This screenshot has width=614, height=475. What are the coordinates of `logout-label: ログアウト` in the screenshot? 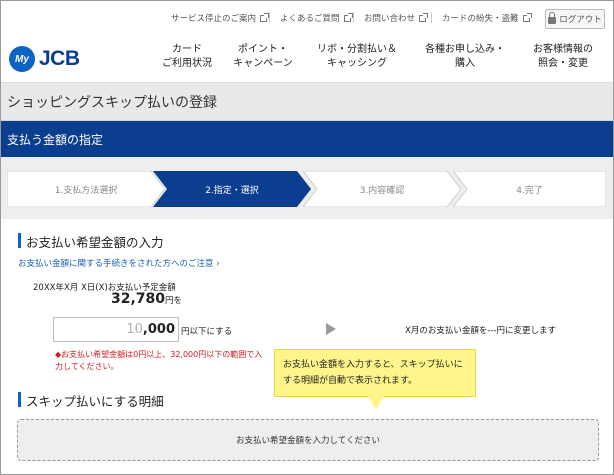 It's located at (580, 20).